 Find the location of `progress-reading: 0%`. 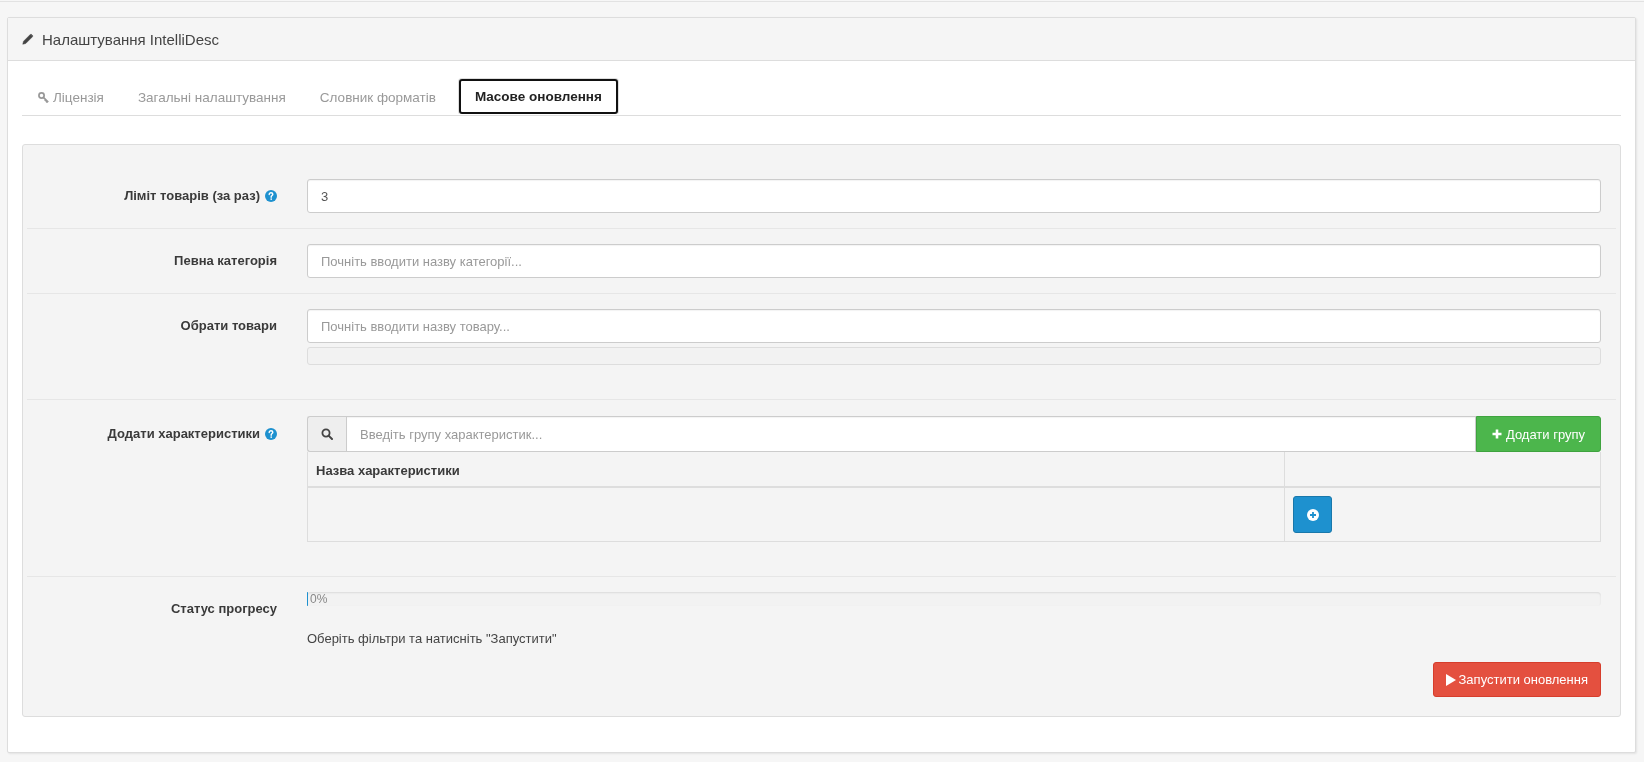

progress-reading: 0% is located at coordinates (319, 599).